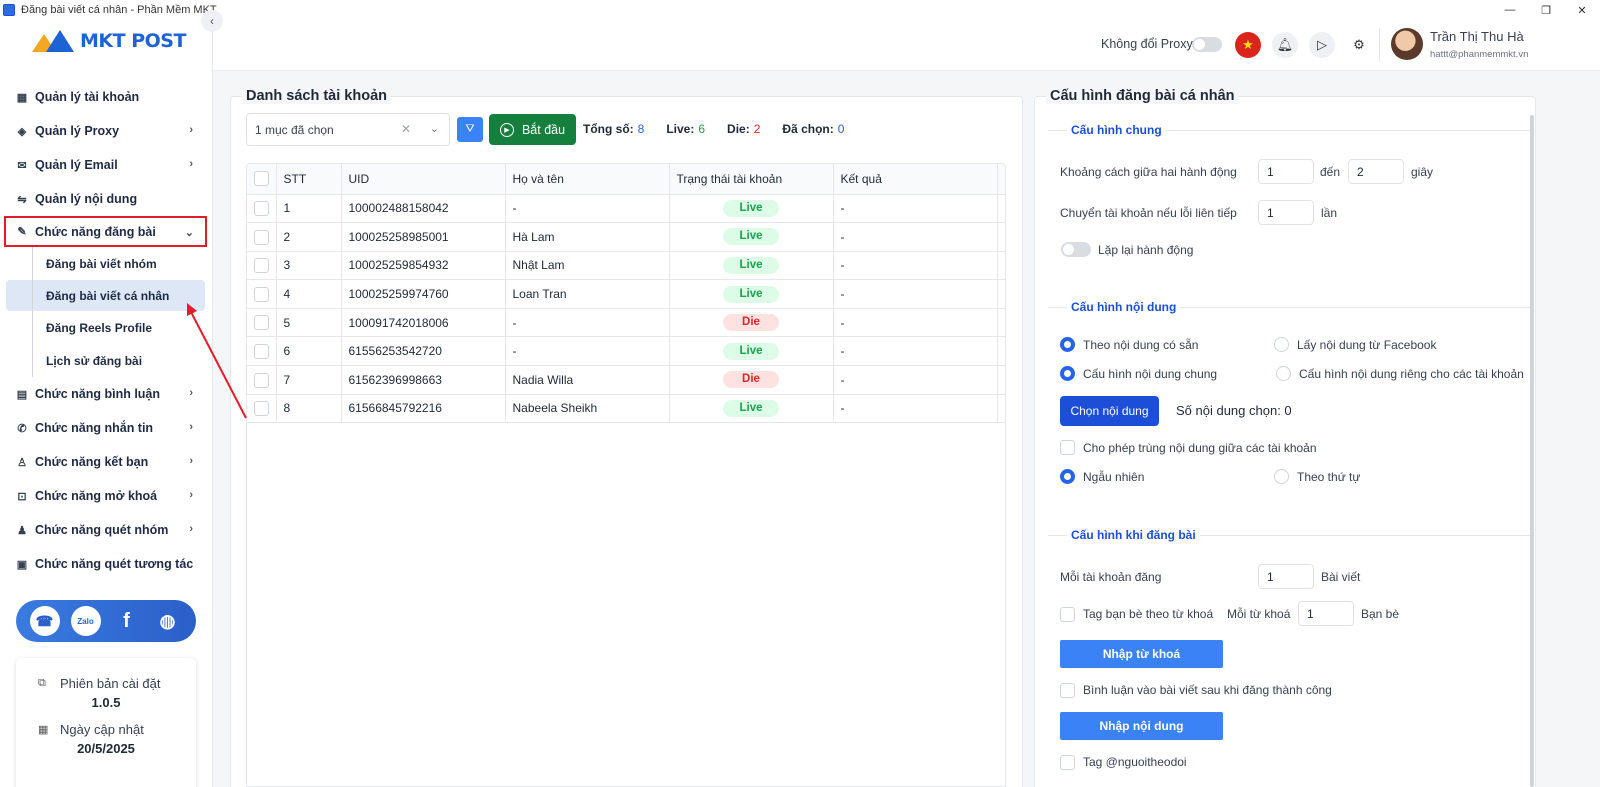 The height and width of the screenshot is (787, 1600). I want to click on clear-filter-button: ⛛, so click(470, 129).